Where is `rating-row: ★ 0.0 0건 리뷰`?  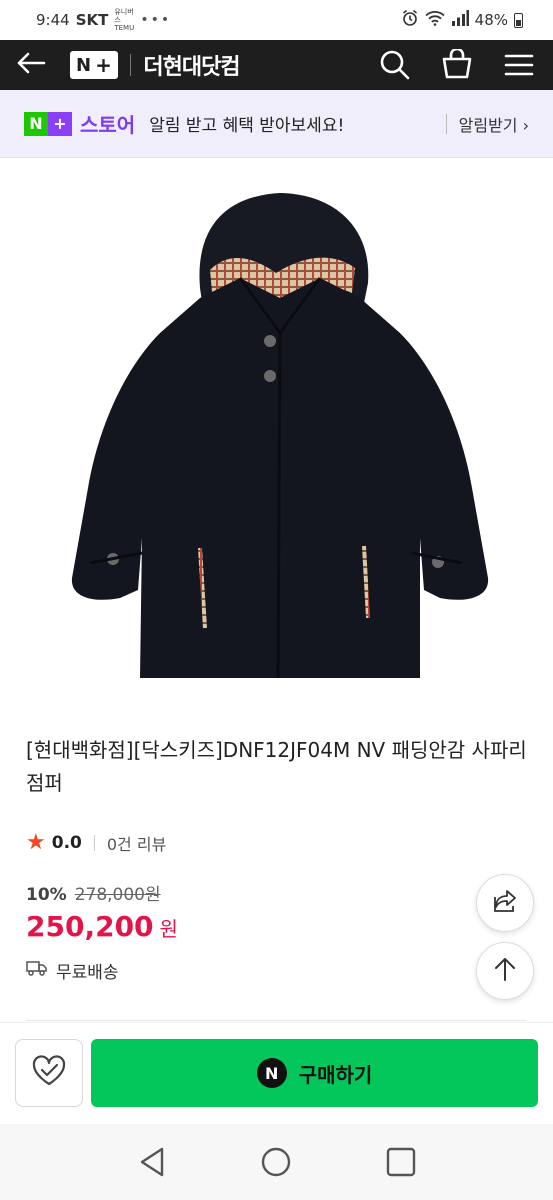
rating-row: ★ 0.0 0건 리뷰 is located at coordinates (96, 842).